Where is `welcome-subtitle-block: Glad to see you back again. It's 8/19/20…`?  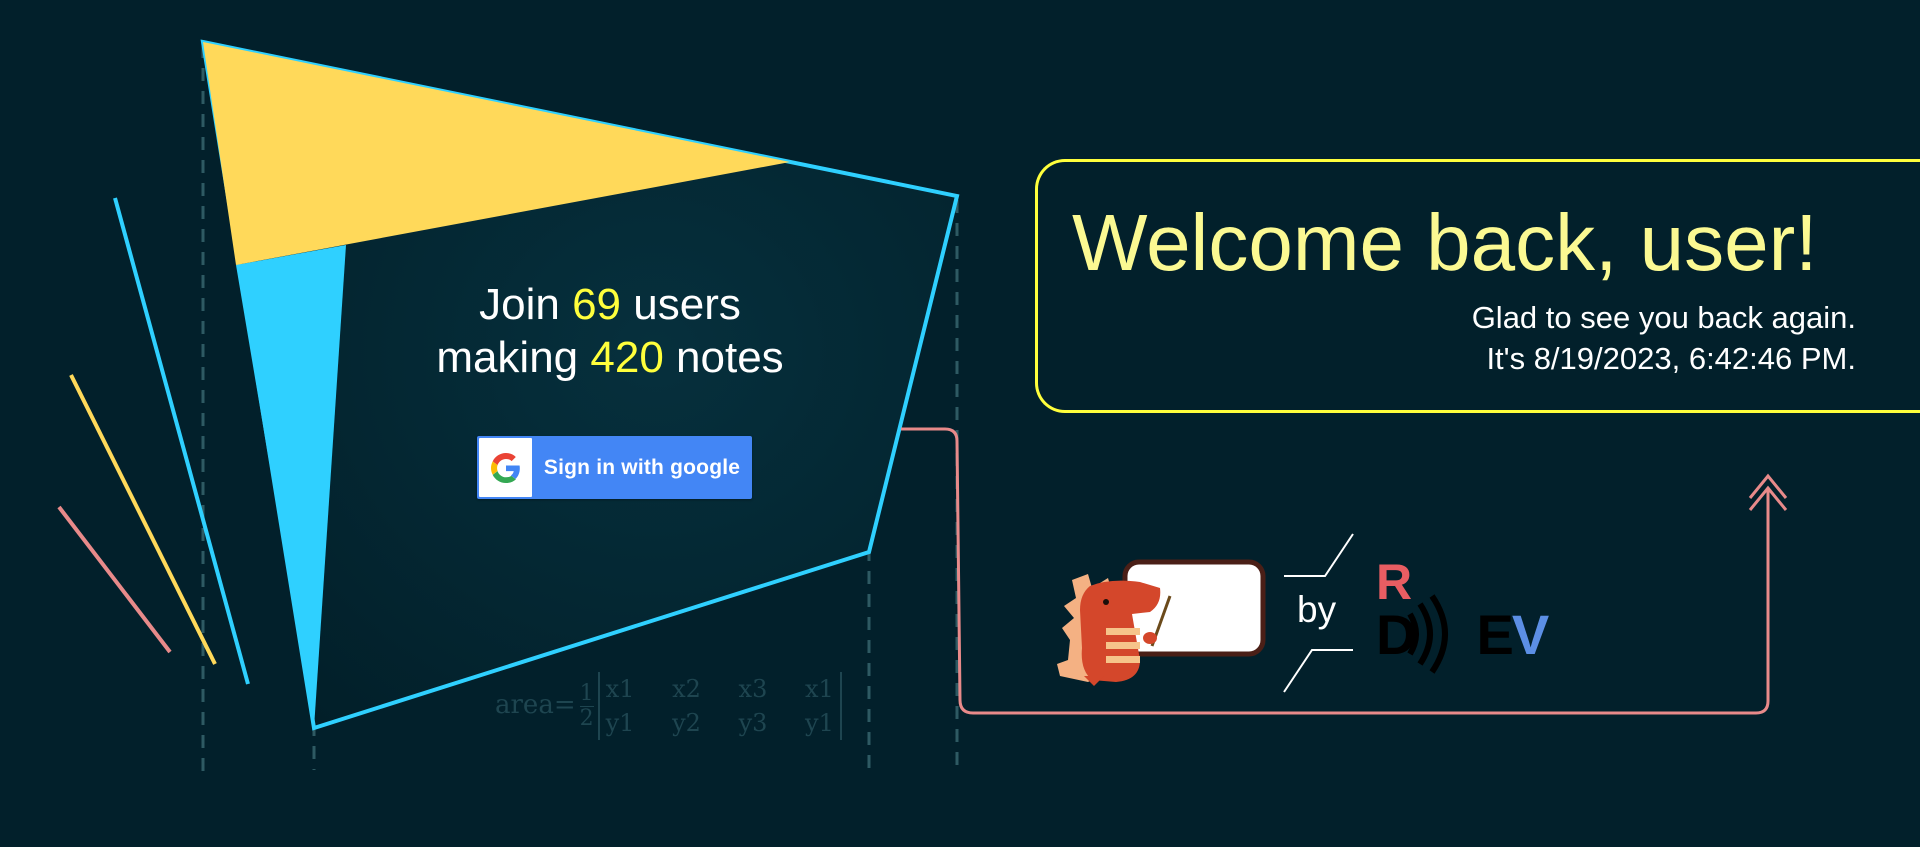
welcome-subtitle-block: Glad to see you back again. It's 8/19/20… is located at coordinates (1664, 338).